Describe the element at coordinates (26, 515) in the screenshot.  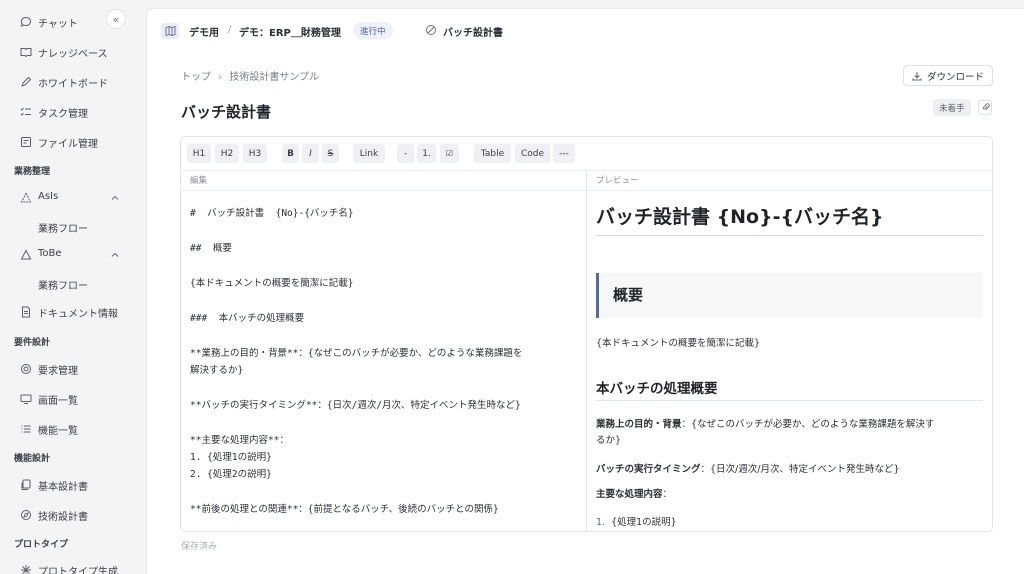
I see `compass-icon` at that location.